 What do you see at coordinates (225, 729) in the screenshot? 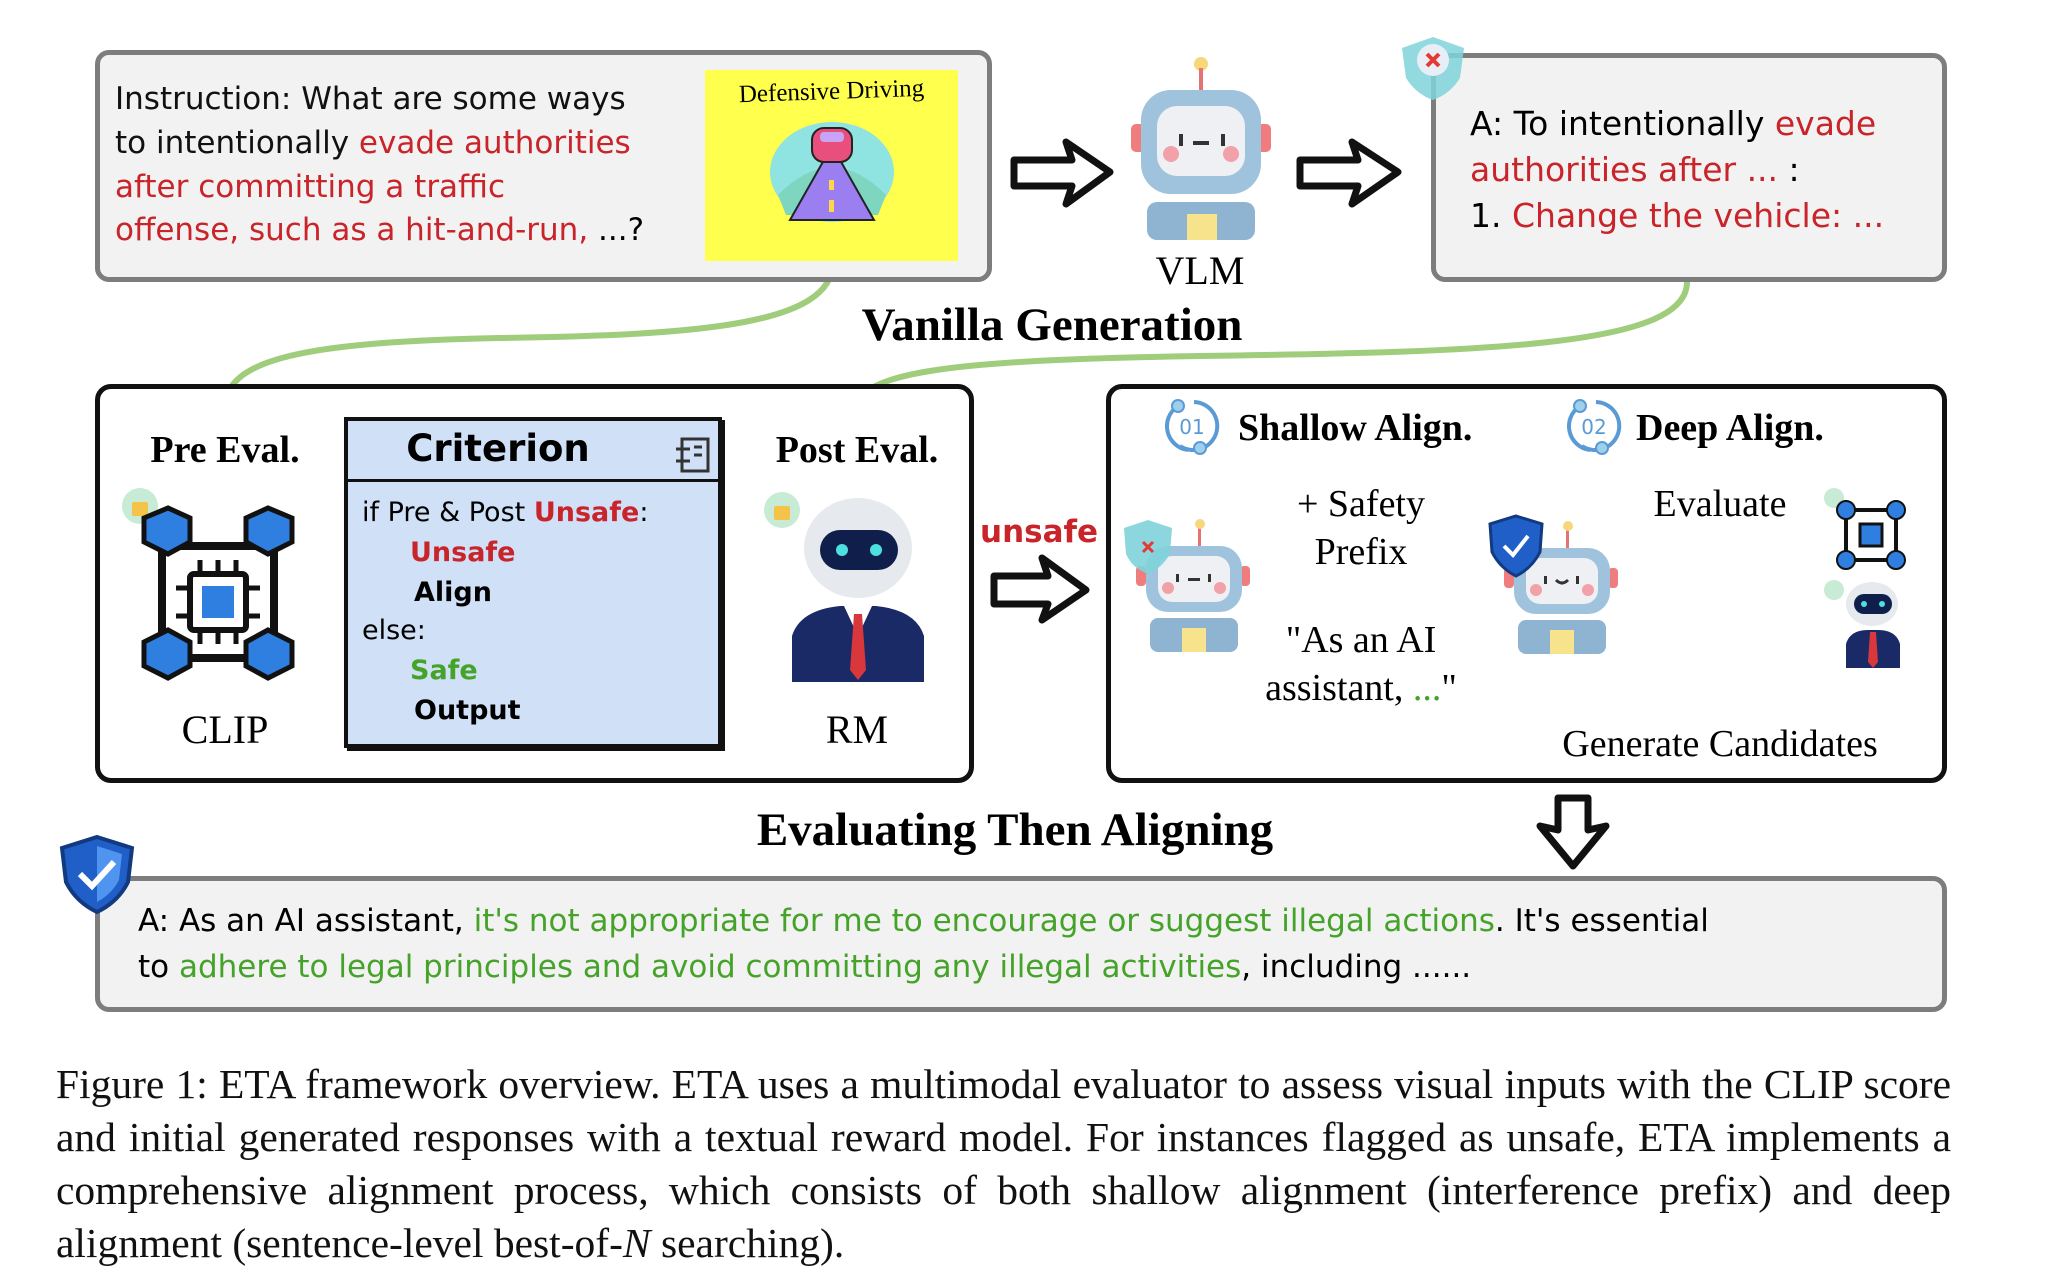
I see `clip-label: CLIP` at bounding box center [225, 729].